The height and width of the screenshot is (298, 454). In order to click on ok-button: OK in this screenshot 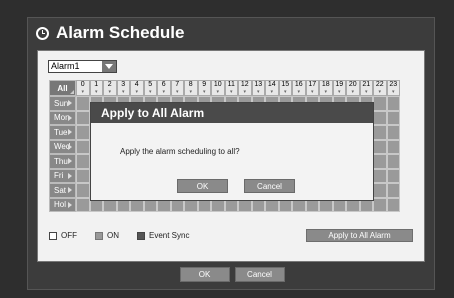, I will do `click(204, 274)`.